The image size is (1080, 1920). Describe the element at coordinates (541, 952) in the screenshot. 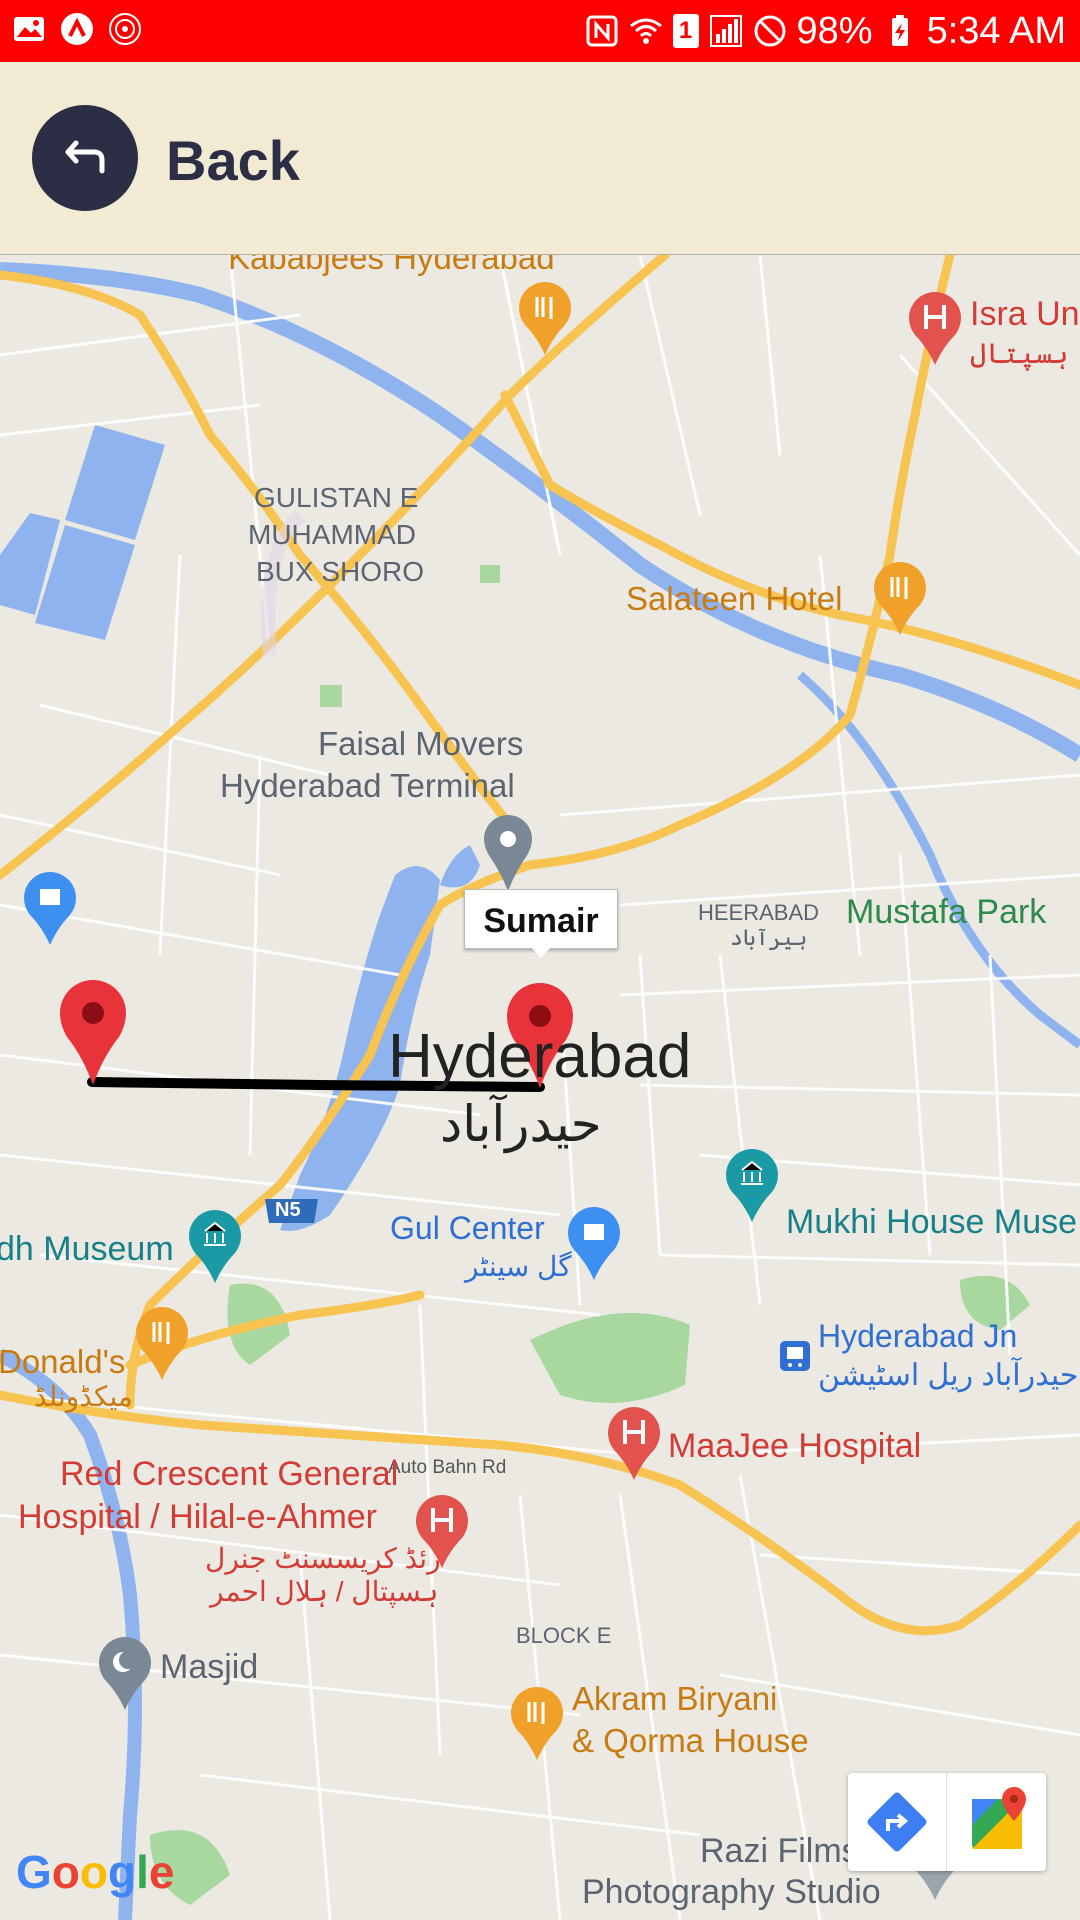

I see `info-window-tail` at that location.